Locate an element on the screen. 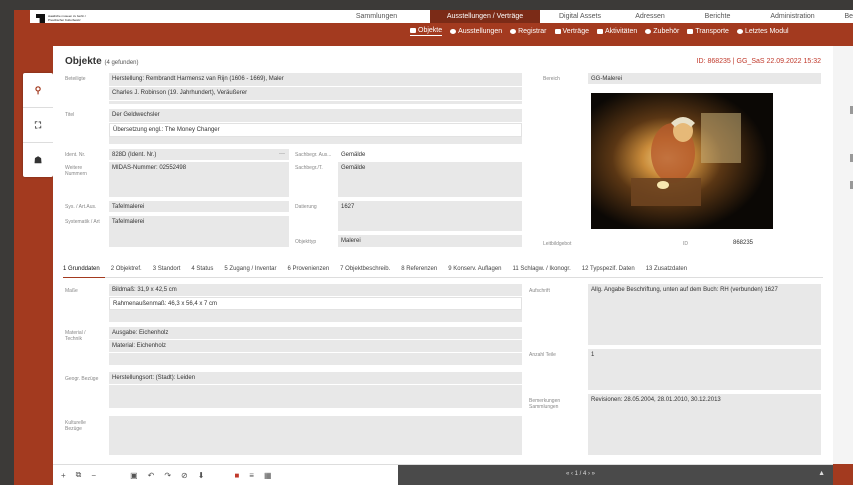 The width and height of the screenshot is (853, 485). record-id: ID: 868235 | GG_SaS 22.09.2022 15:32 is located at coordinates (758, 61).